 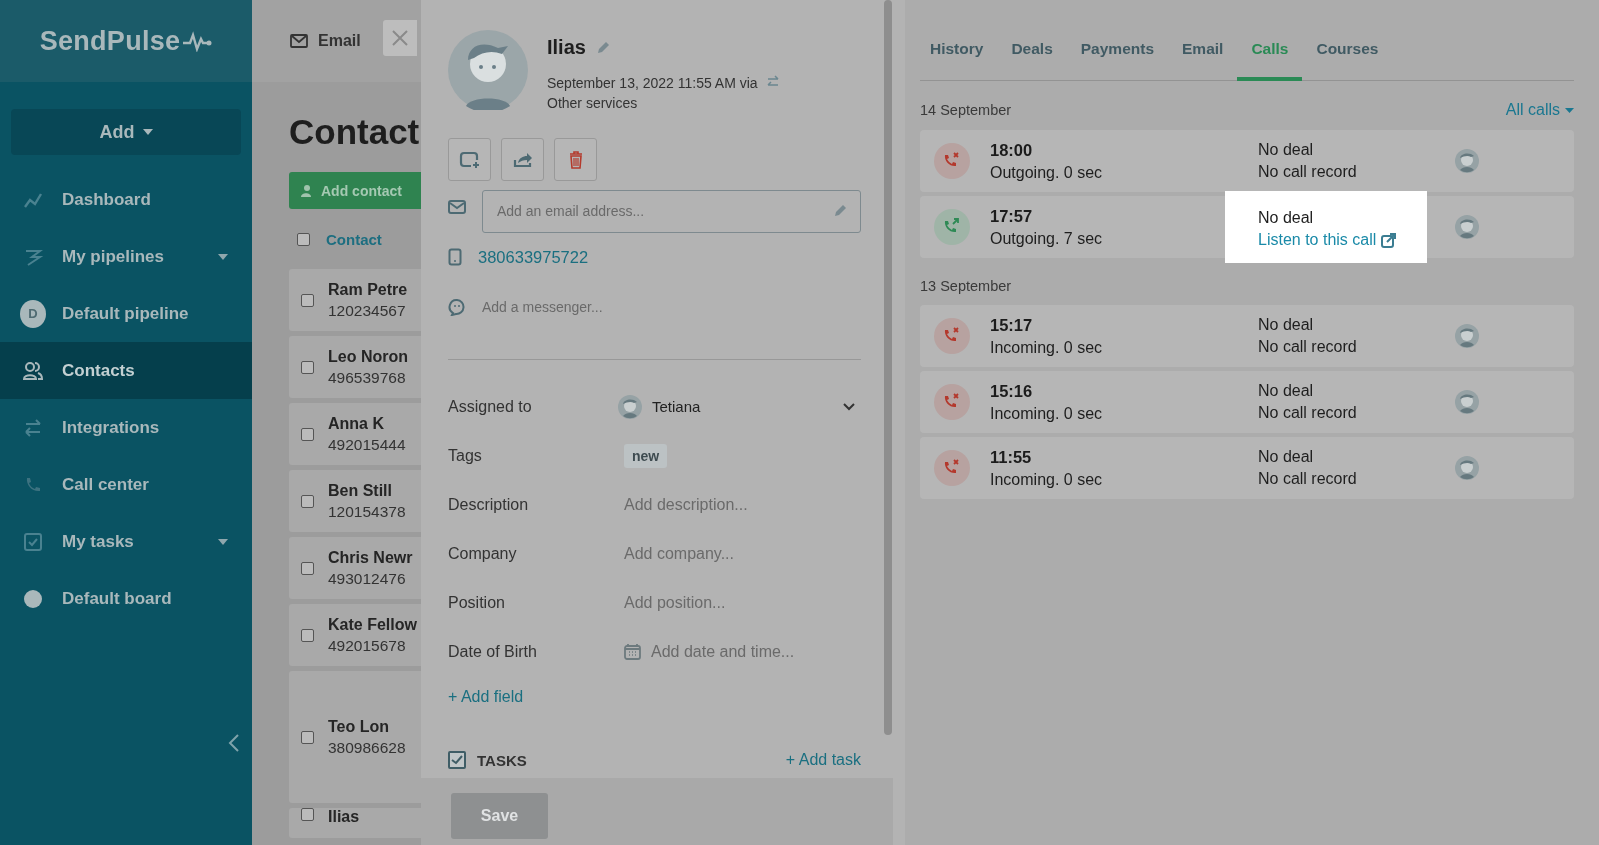 What do you see at coordinates (367, 578) in the screenshot?
I see `contact-phone: 493012476` at bounding box center [367, 578].